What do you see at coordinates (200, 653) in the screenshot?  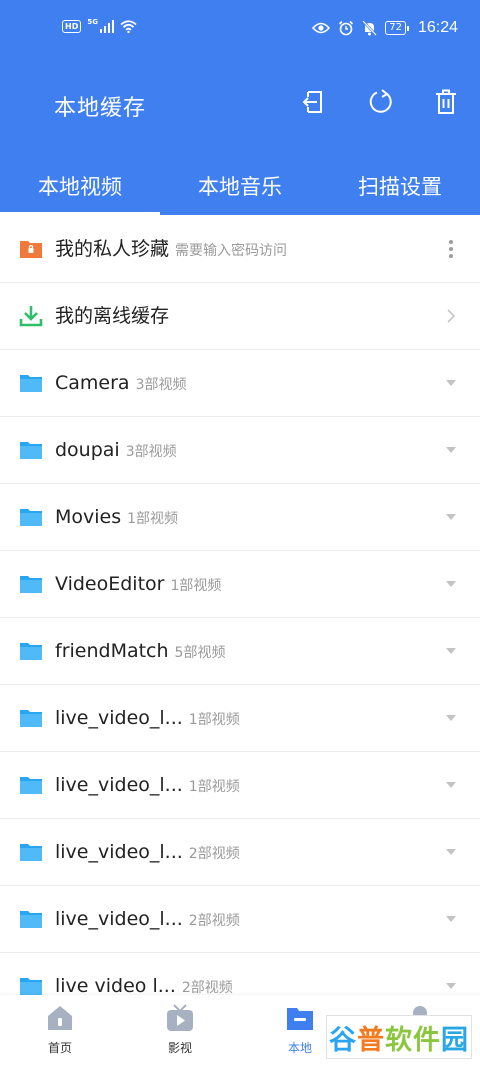 I see `video-count: 5部视频` at bounding box center [200, 653].